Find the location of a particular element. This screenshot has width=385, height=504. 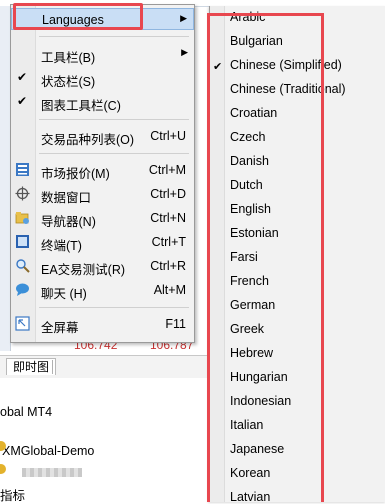

tab-separator is located at coordinates (52, 367).